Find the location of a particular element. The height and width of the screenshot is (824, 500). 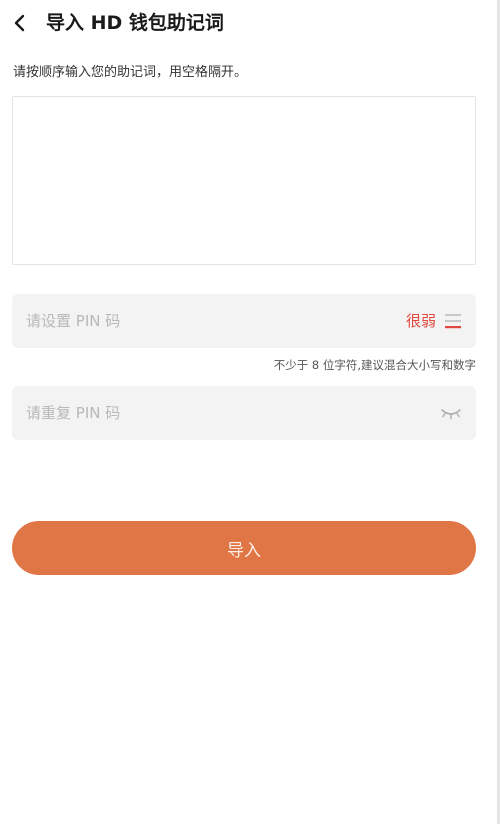

header: 导入 HD 钱包助记词 is located at coordinates (250, 24).